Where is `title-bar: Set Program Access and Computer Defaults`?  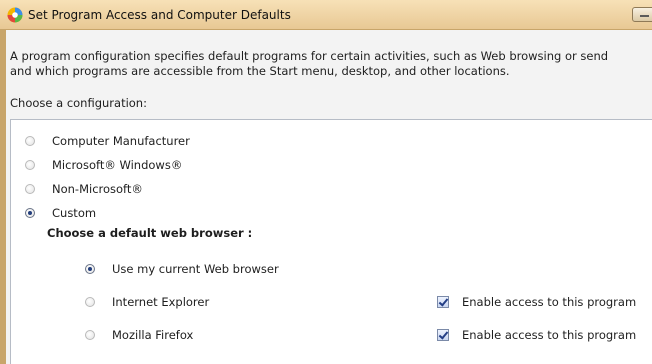 title-bar: Set Program Access and Computer Defaults is located at coordinates (326, 15).